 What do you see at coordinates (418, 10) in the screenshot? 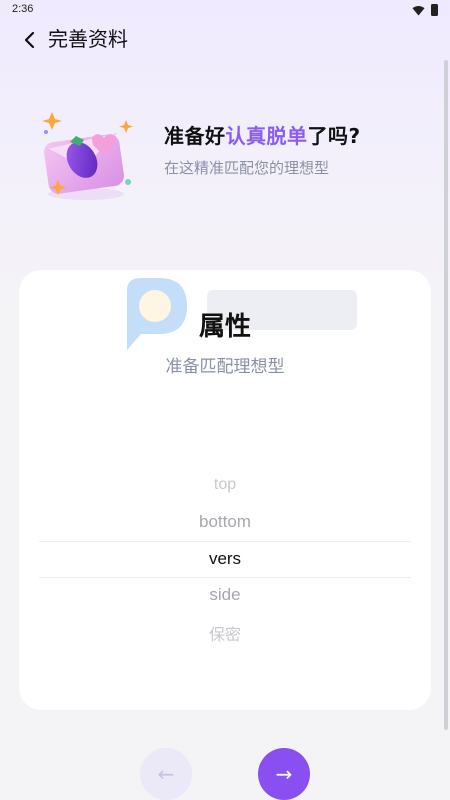
I see `wifi-icon` at bounding box center [418, 10].